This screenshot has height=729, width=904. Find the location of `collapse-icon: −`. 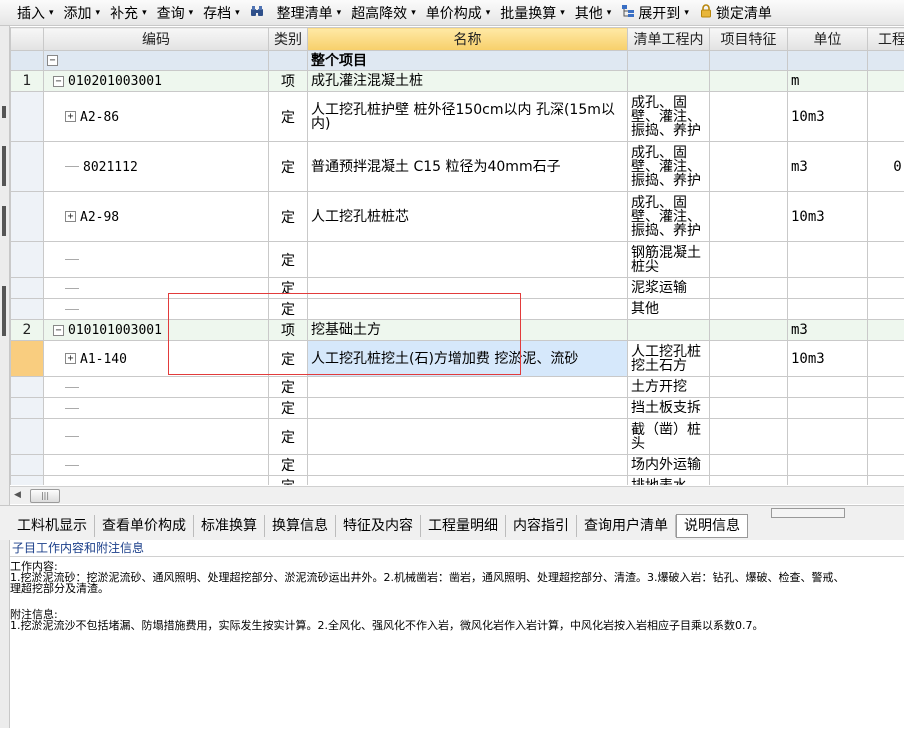

collapse-icon: − is located at coordinates (58, 81).